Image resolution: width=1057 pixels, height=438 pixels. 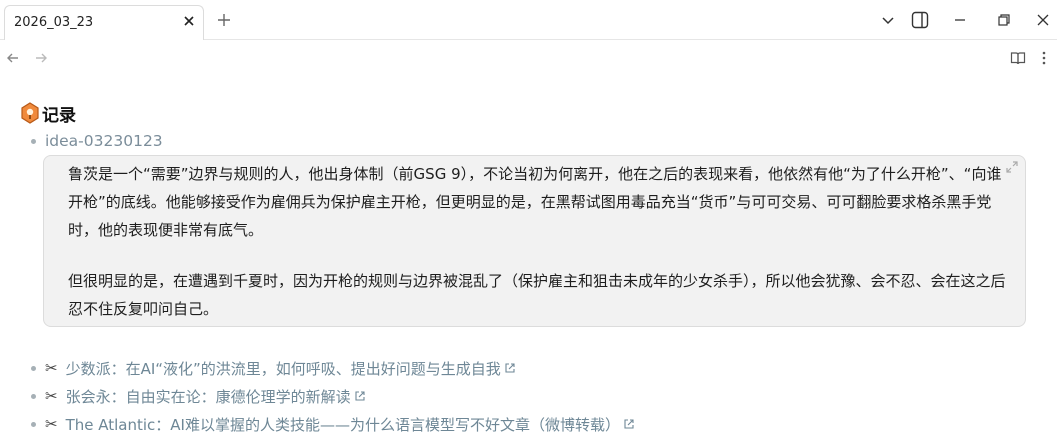 What do you see at coordinates (920, 20) in the screenshot?
I see `sidebar-toggle-icon` at bounding box center [920, 20].